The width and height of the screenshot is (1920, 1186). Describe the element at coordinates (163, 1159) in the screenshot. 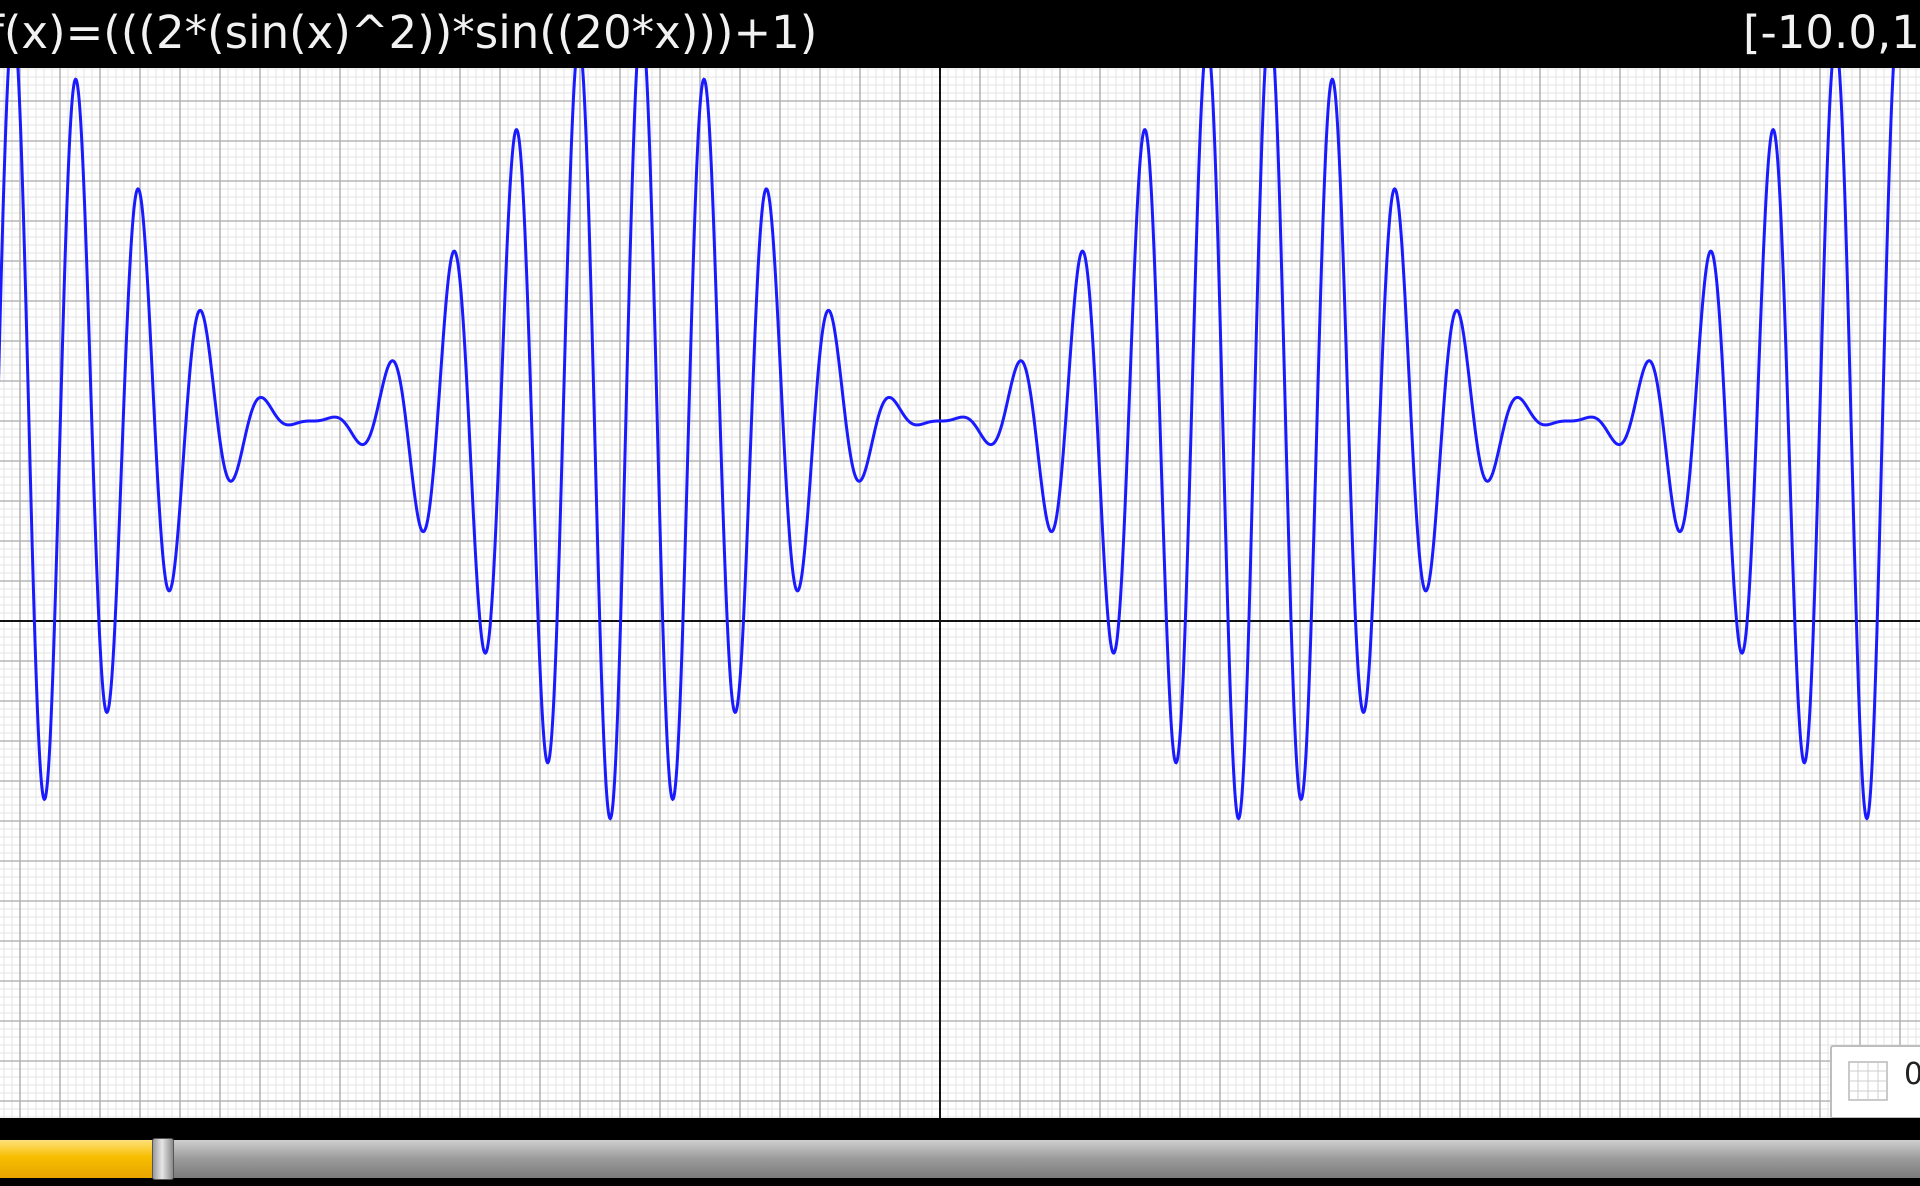

I see `seekbar-thumb` at that location.